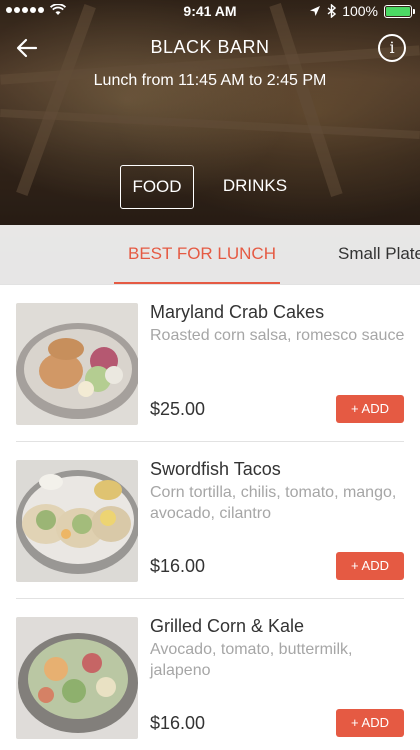 This screenshot has height=750, width=420. I want to click on info-icon: i, so click(392, 47).